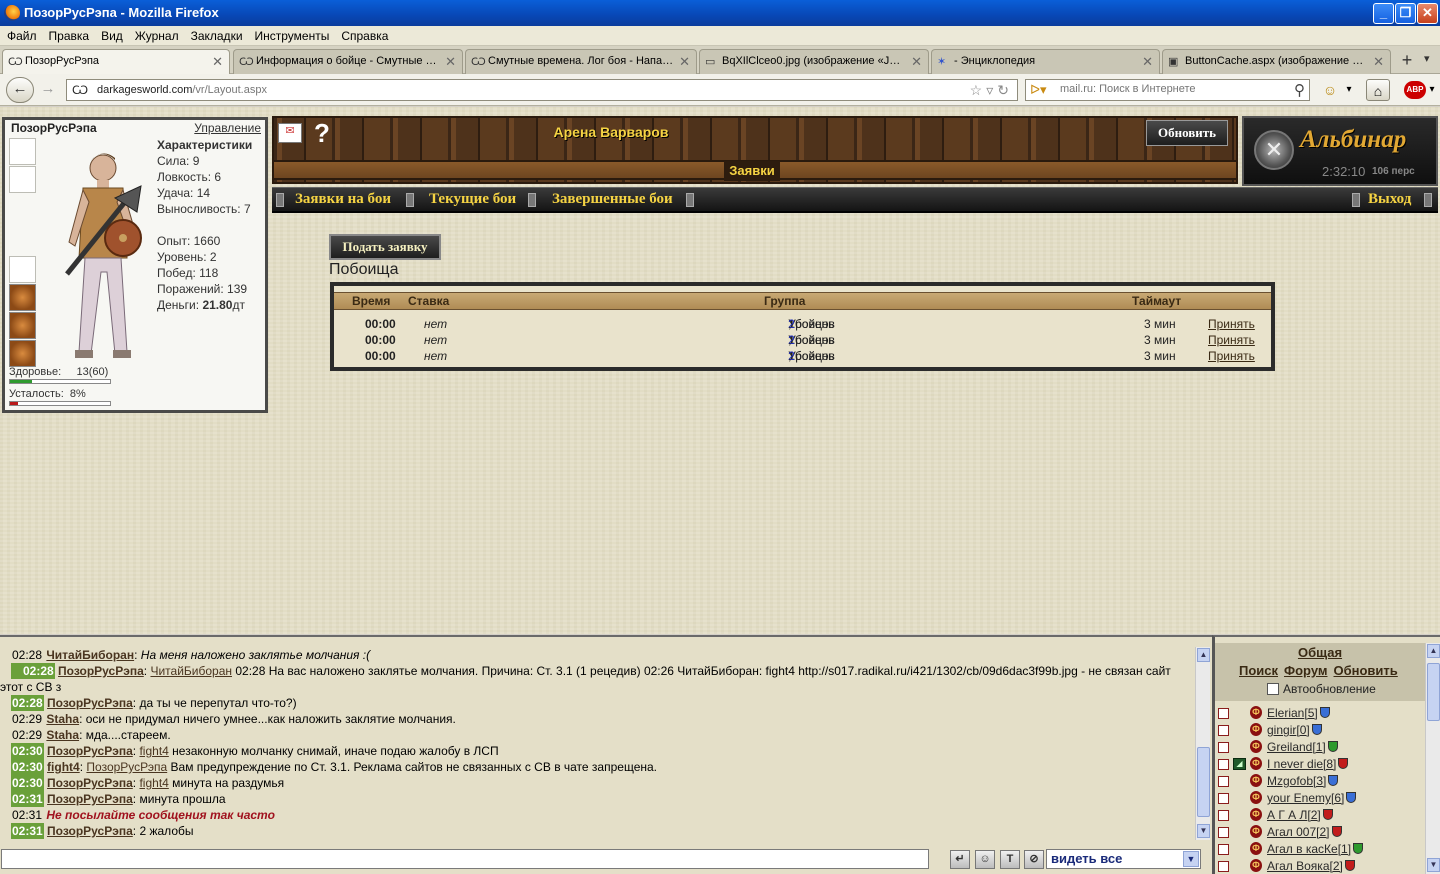  Describe the element at coordinates (348, 61) in the screenshot. I see `tab-fighter-info: Ѡ Информация о бойце - Смутные Вр... ✕` at that location.